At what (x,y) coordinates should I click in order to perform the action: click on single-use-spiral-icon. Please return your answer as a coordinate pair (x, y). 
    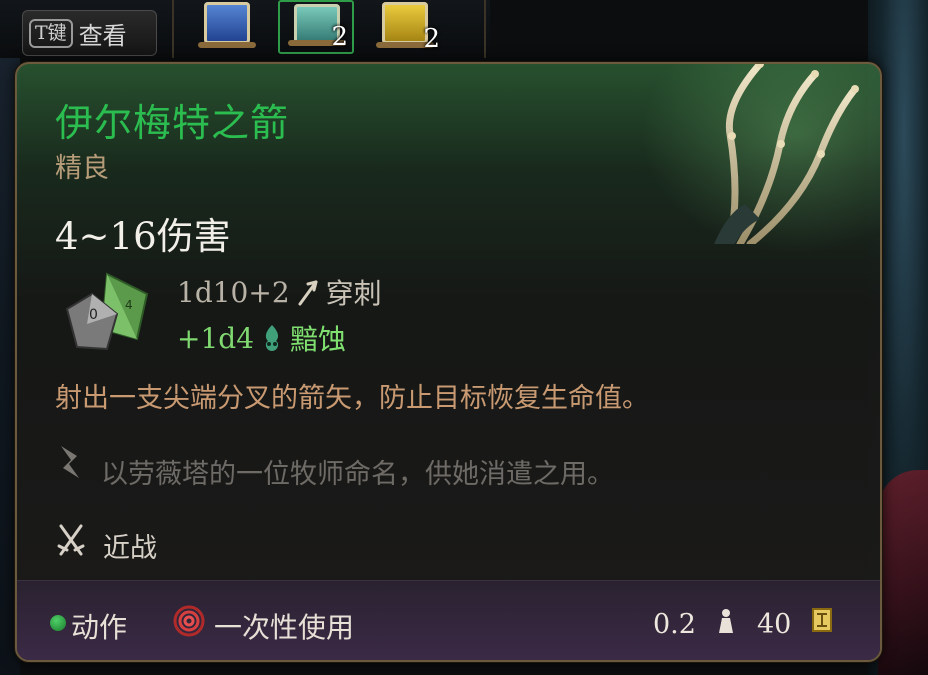
    Looking at the image, I should click on (189, 621).